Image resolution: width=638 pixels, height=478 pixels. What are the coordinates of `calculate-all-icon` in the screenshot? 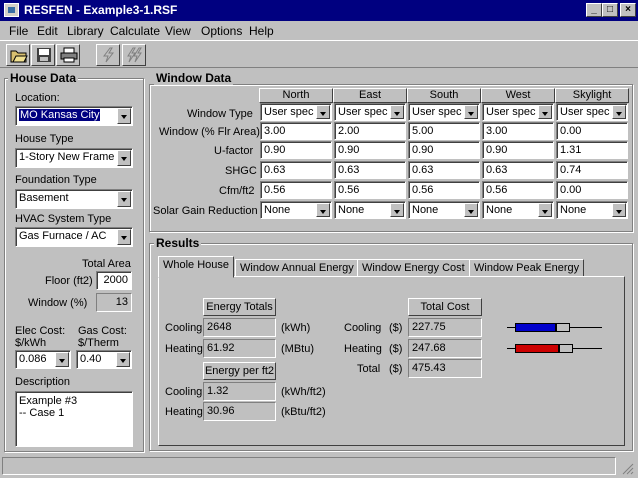 It's located at (134, 55).